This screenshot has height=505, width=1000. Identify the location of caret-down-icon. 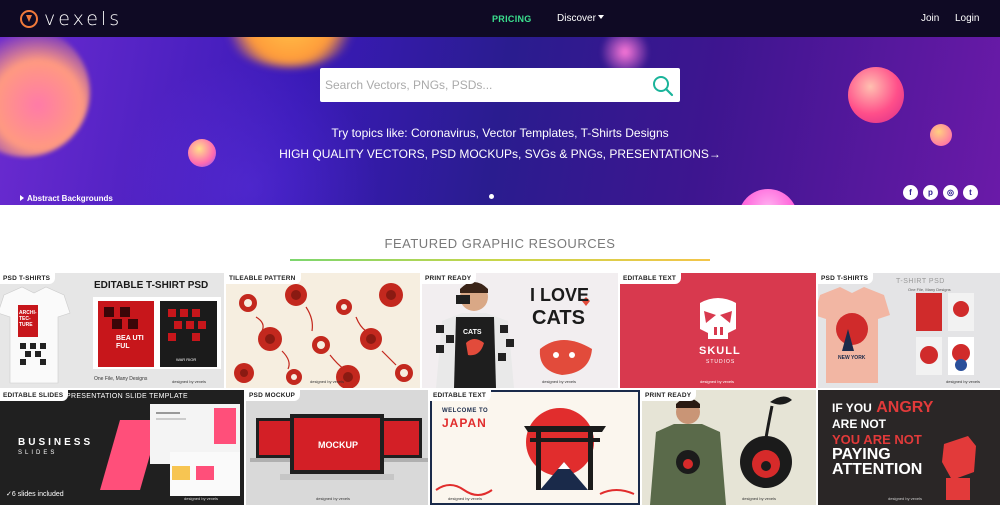
(600, 17).